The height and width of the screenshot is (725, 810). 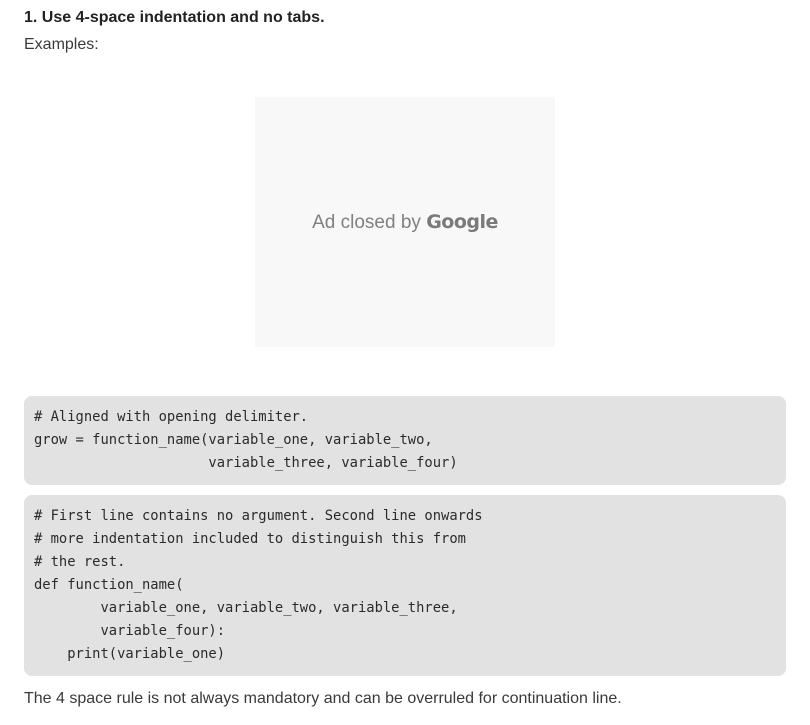 I want to click on section-heading: 1. Use 4-space indentation and no tabs., so click(x=174, y=17).